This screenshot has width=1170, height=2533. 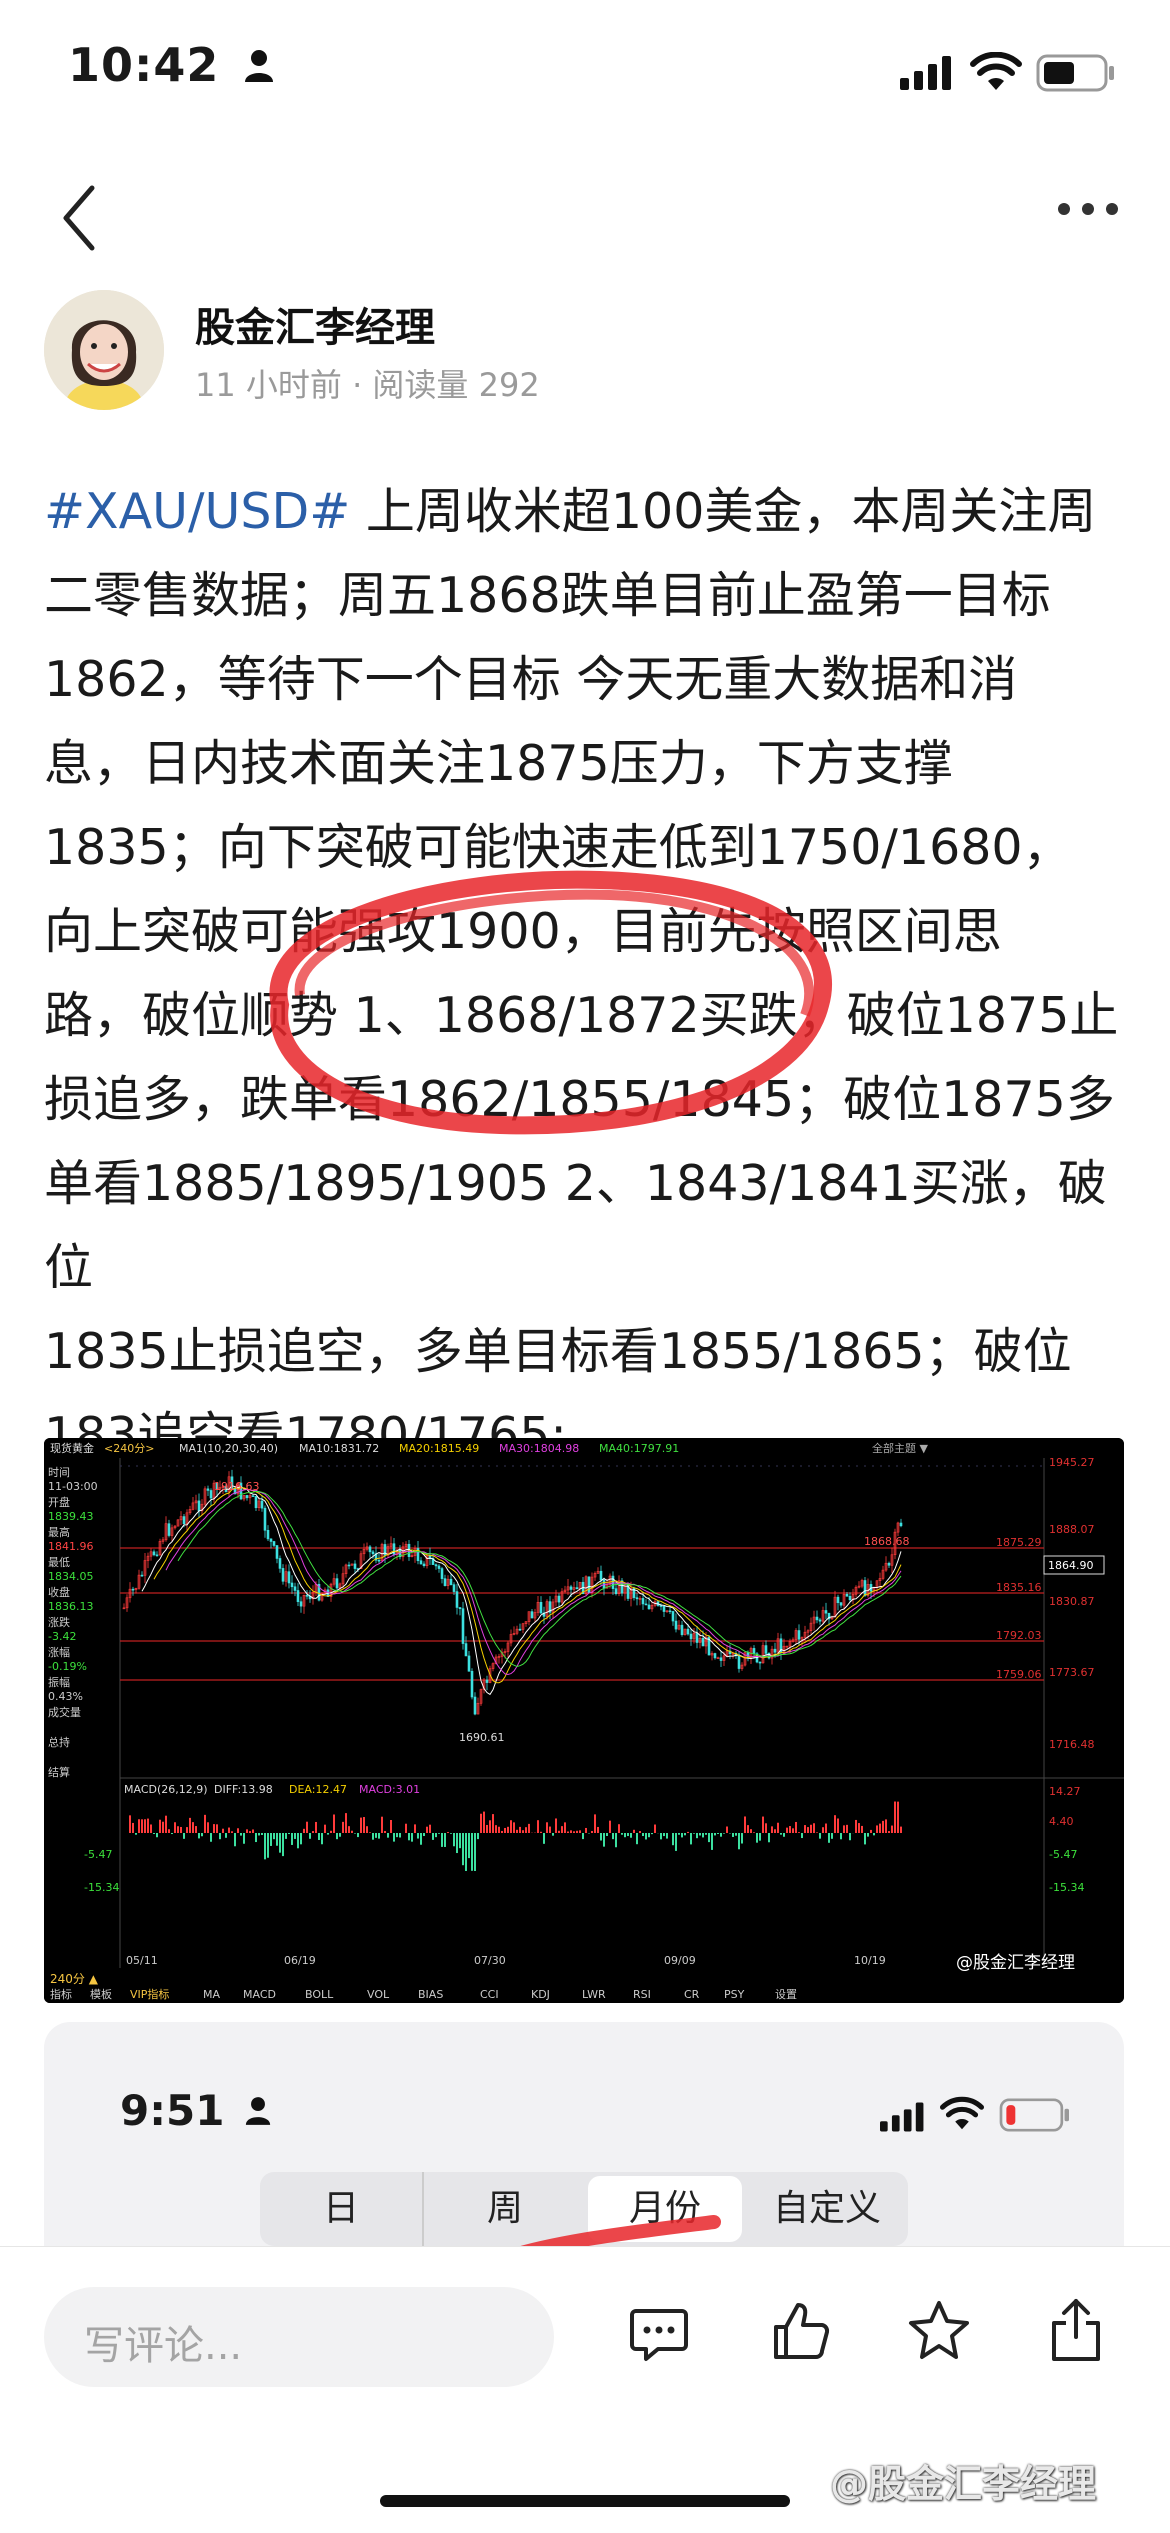 What do you see at coordinates (149, 1994) in the screenshot?
I see `indicator-tab: VIP指标` at bounding box center [149, 1994].